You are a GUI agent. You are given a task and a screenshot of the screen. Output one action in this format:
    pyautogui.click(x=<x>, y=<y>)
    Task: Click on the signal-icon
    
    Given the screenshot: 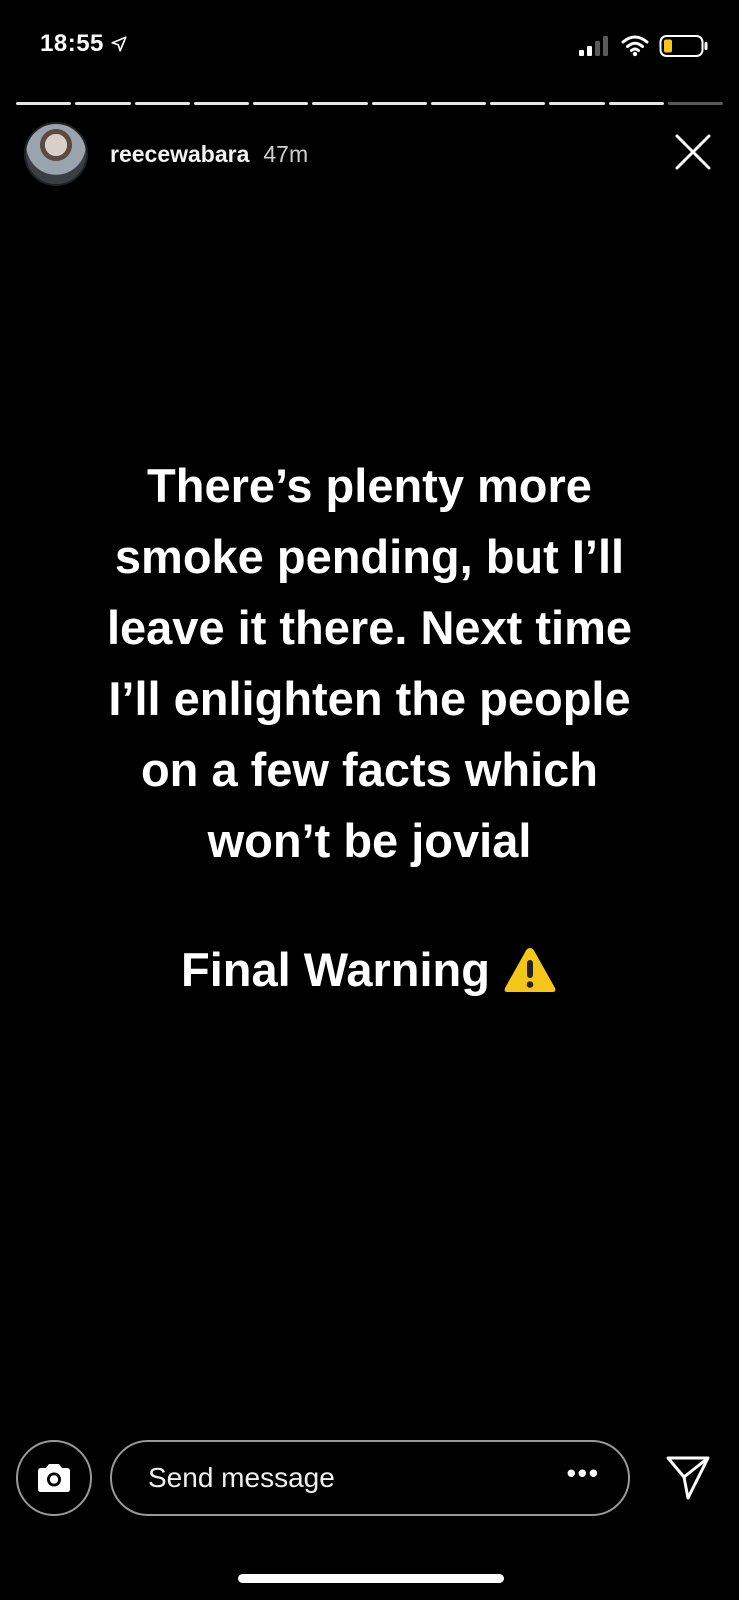 What is the action you would take?
    pyautogui.click(x=593, y=46)
    